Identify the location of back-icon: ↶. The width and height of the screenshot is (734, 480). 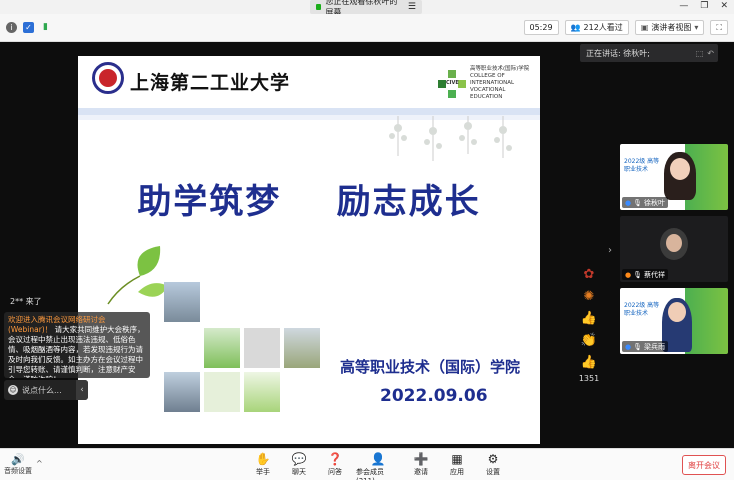
(710, 53).